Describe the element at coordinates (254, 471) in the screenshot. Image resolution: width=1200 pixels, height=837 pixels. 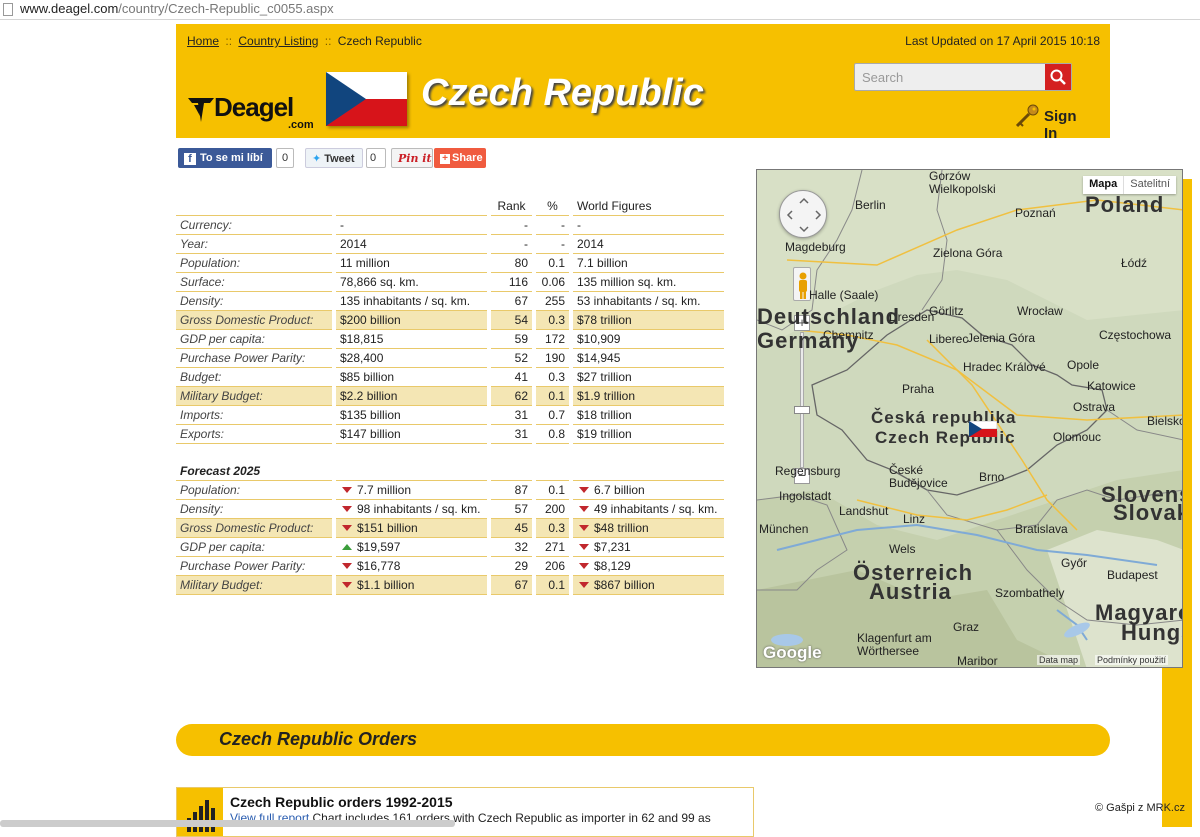
I see `forecast-title: Forecast 2025` at that location.